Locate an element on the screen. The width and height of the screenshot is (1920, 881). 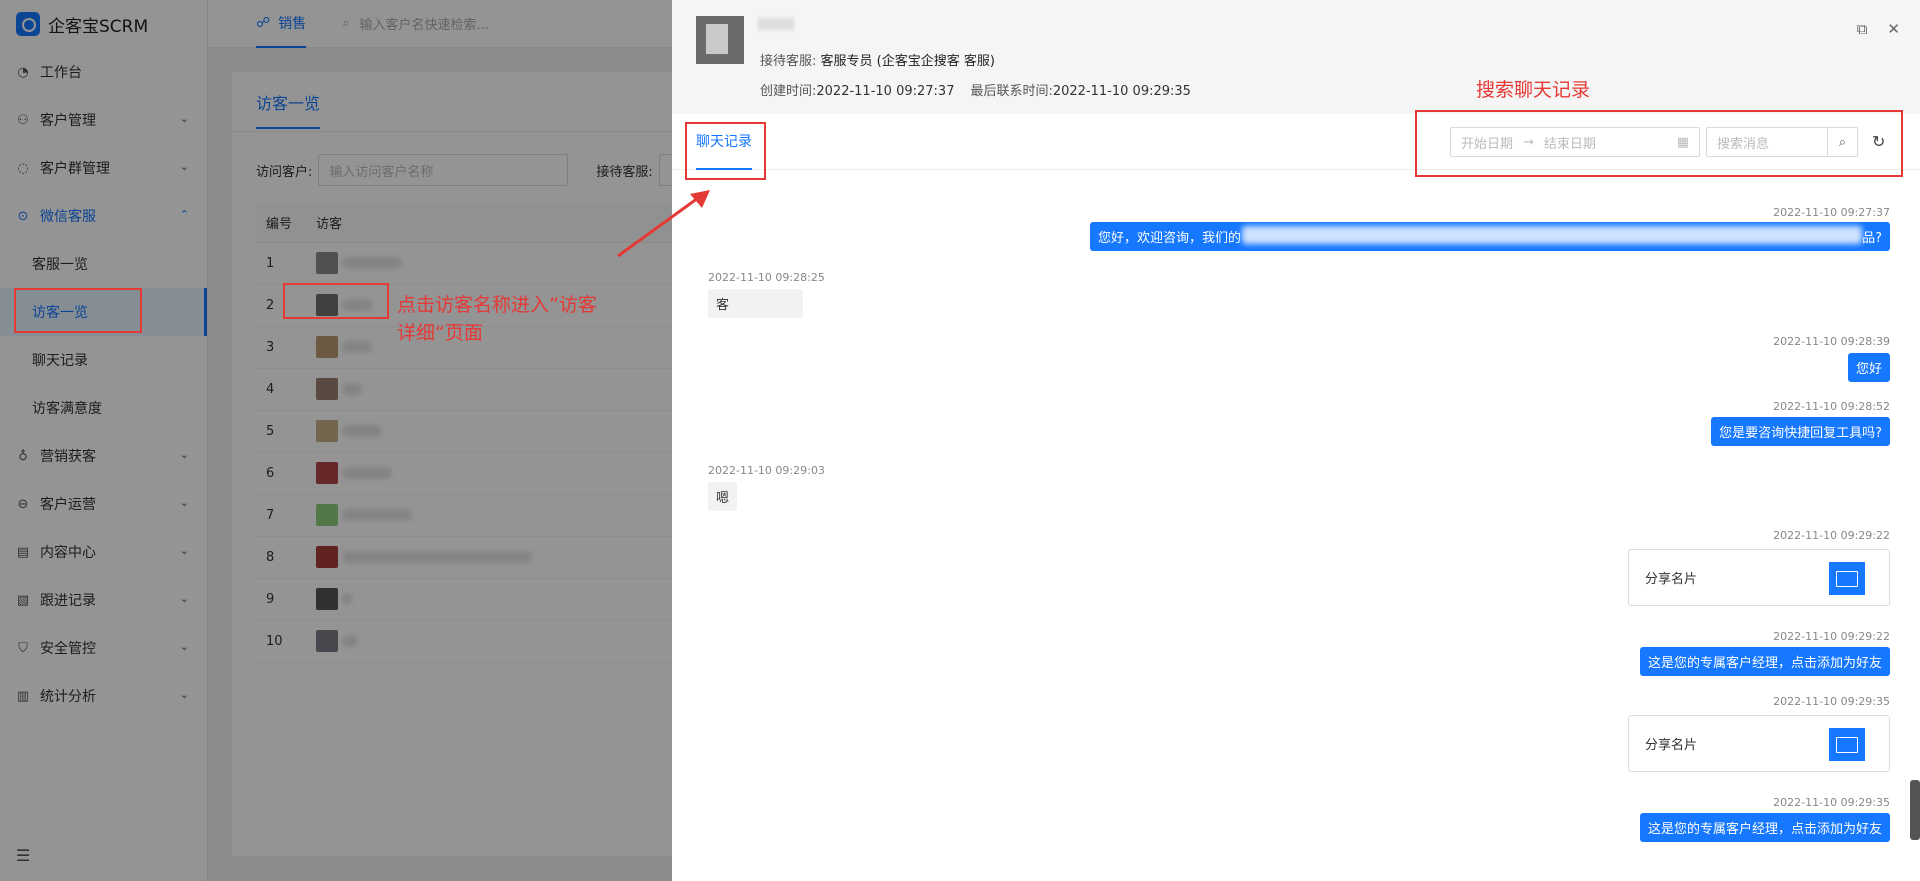
created-label: 创建时间: is located at coordinates (788, 91).